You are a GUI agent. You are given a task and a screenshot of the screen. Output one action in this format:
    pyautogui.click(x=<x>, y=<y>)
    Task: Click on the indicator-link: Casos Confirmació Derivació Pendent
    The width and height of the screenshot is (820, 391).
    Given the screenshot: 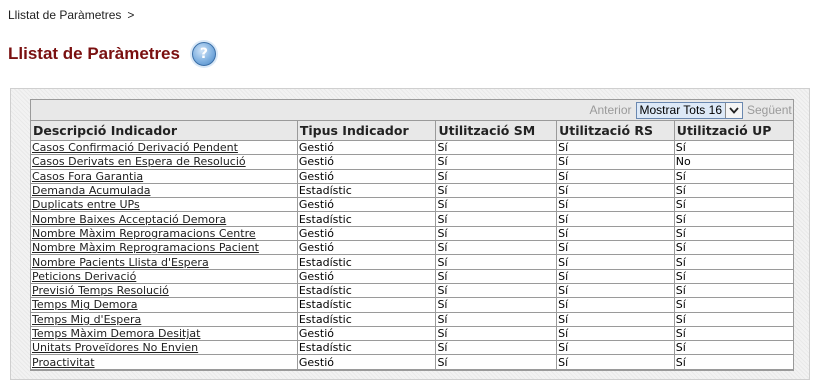 What is the action you would take?
    pyautogui.click(x=135, y=147)
    